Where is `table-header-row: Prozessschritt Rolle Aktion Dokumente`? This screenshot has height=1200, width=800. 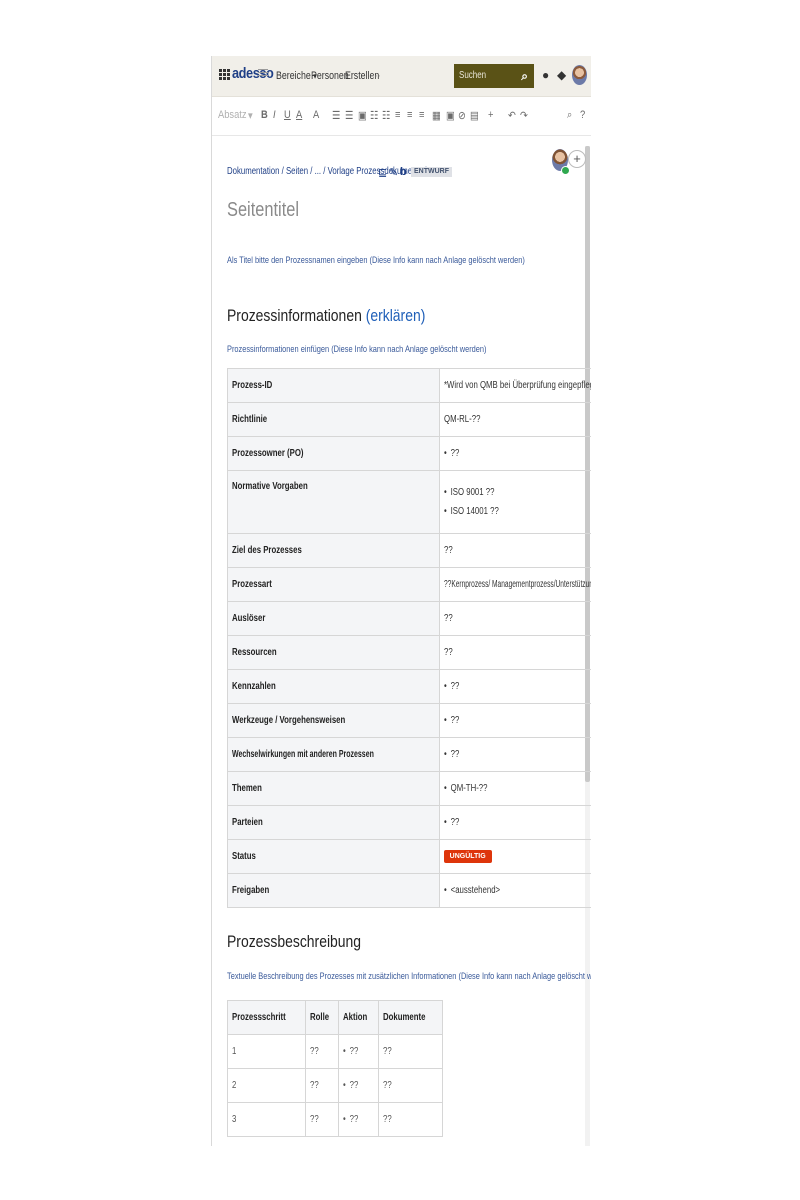 table-header-row: Prozessschritt Rolle Aktion Dokumente is located at coordinates (335, 1017).